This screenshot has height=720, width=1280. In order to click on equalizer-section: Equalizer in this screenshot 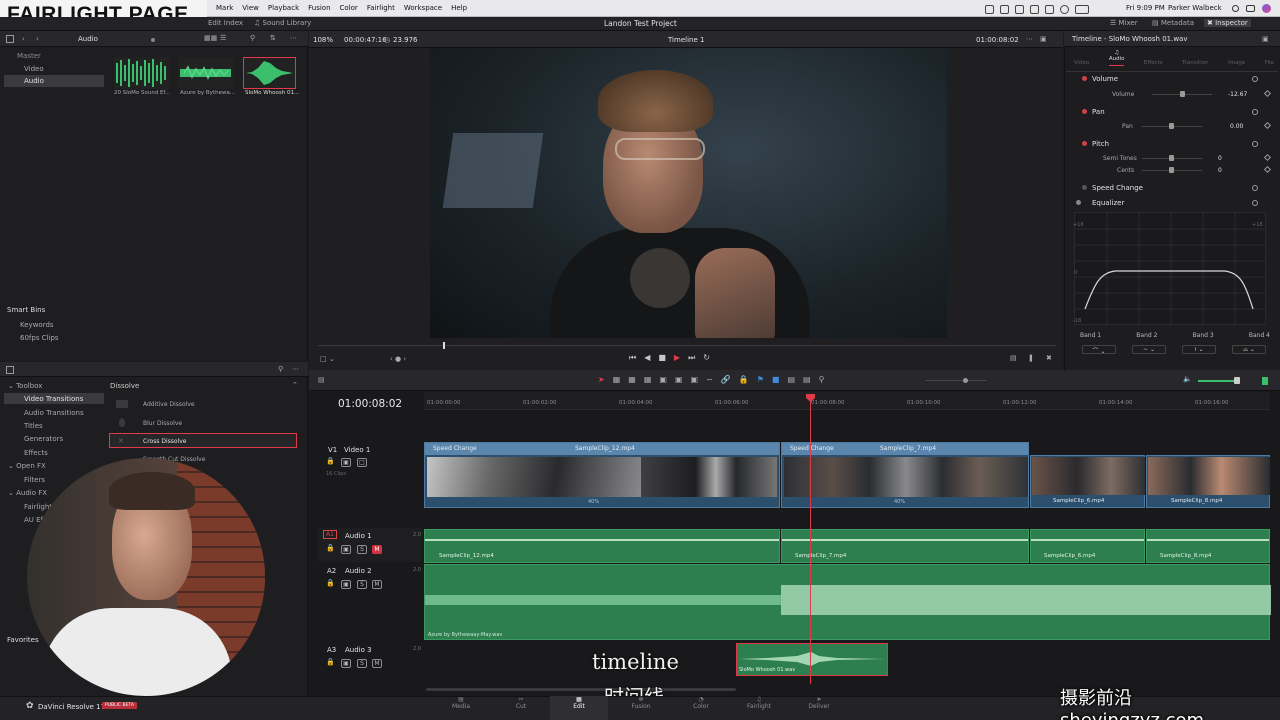, I will do `click(1172, 203)`.